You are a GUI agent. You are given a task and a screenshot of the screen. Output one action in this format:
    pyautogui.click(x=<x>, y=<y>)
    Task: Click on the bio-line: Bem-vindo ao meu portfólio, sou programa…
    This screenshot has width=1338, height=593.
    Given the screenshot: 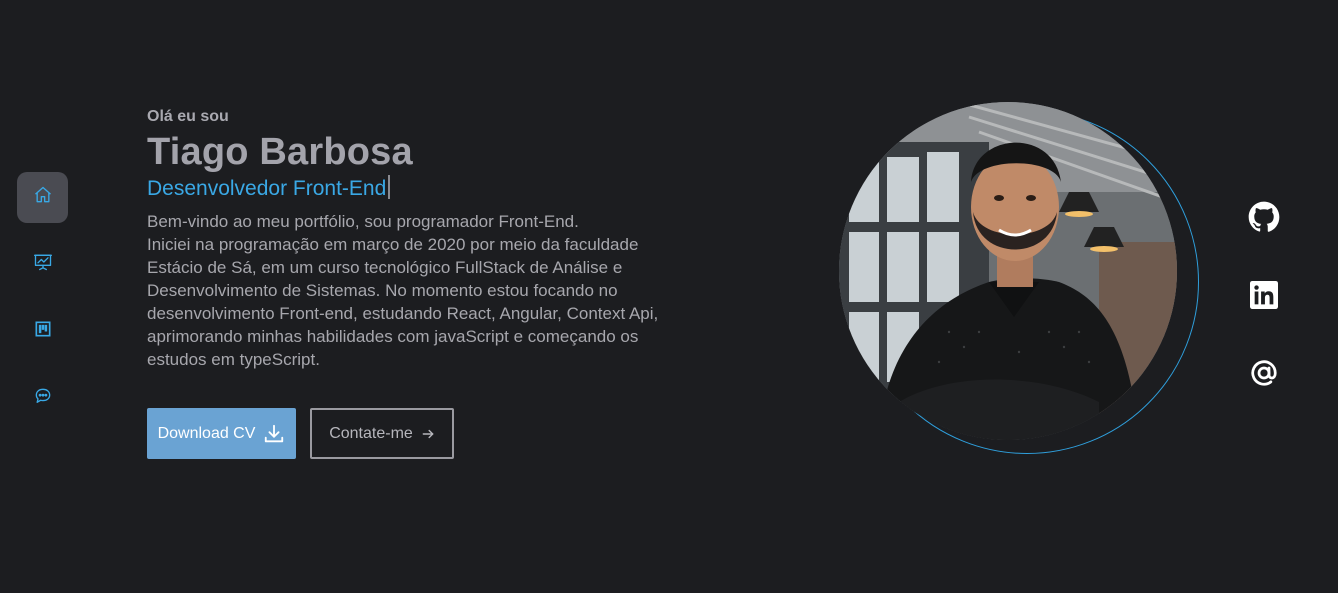 What is the action you would take?
    pyautogui.click(x=363, y=221)
    